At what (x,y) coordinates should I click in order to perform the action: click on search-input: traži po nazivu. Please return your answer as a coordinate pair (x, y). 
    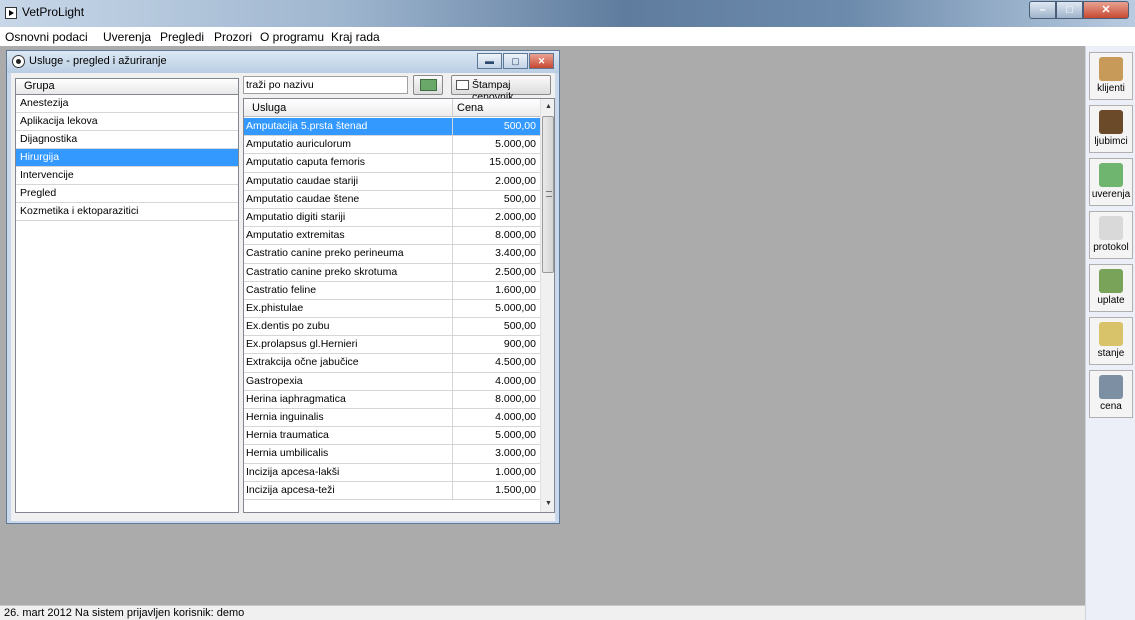
    Looking at the image, I should click on (325, 85).